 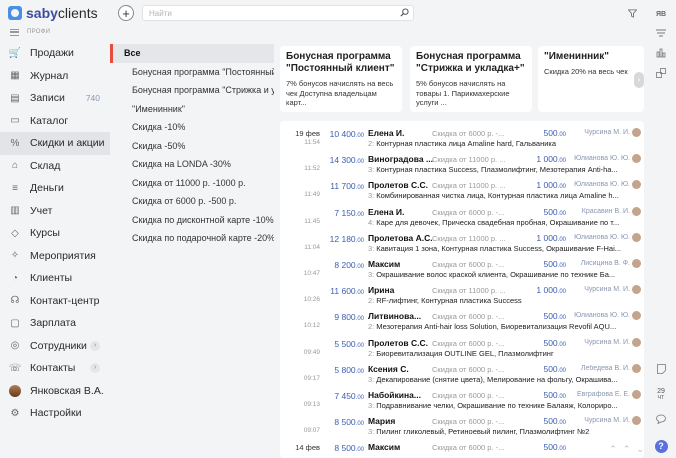 What do you see at coordinates (600, 394) in the screenshot?
I see `row-employee: Евграфова Е. Е.` at bounding box center [600, 394].